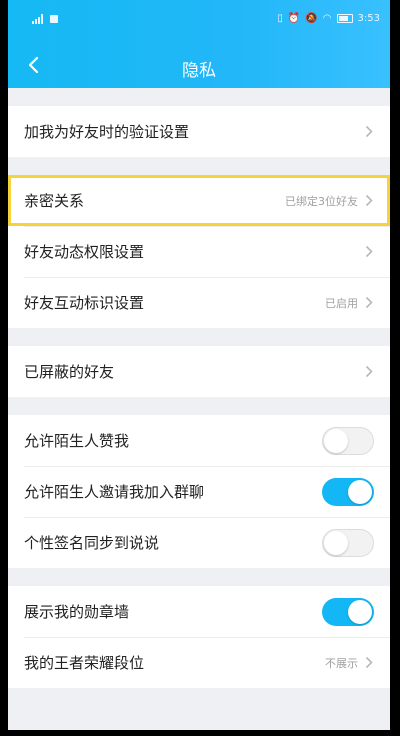 The image size is (400, 736). What do you see at coordinates (84, 663) in the screenshot?
I see `row-label: 我的王者荣耀段位` at bounding box center [84, 663].